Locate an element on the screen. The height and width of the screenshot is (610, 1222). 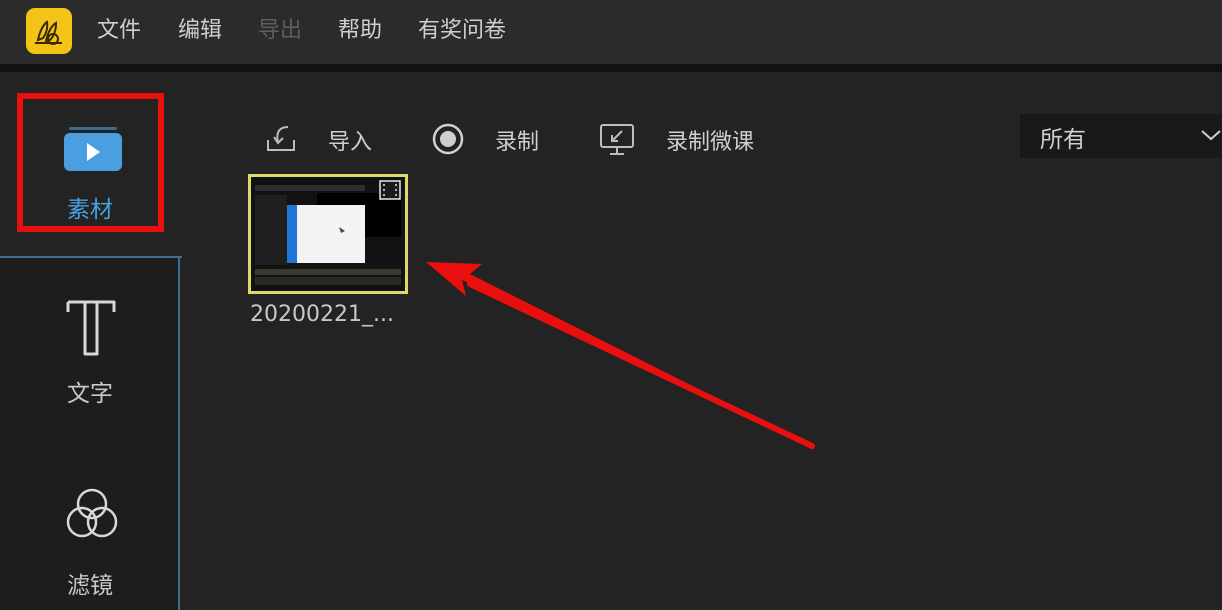
record-lesson-label: 录制微课 is located at coordinates (710, 142).